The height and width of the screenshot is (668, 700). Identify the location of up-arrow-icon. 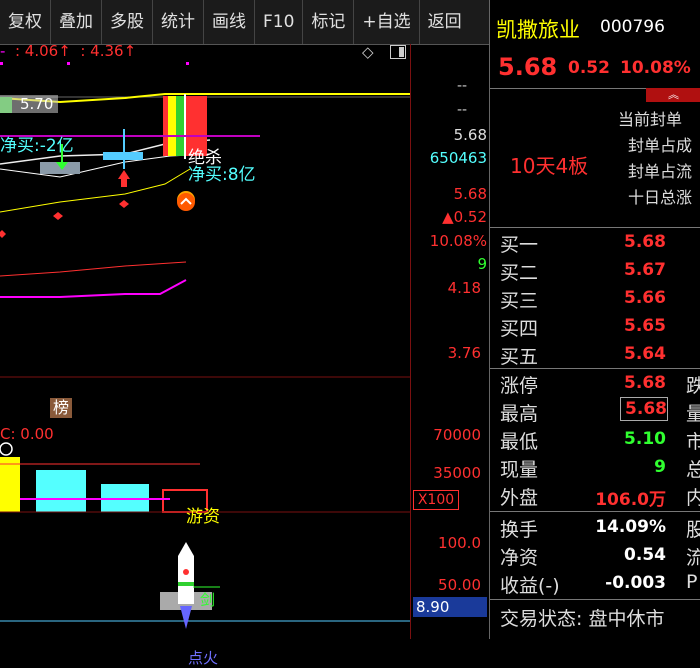
(124, 174).